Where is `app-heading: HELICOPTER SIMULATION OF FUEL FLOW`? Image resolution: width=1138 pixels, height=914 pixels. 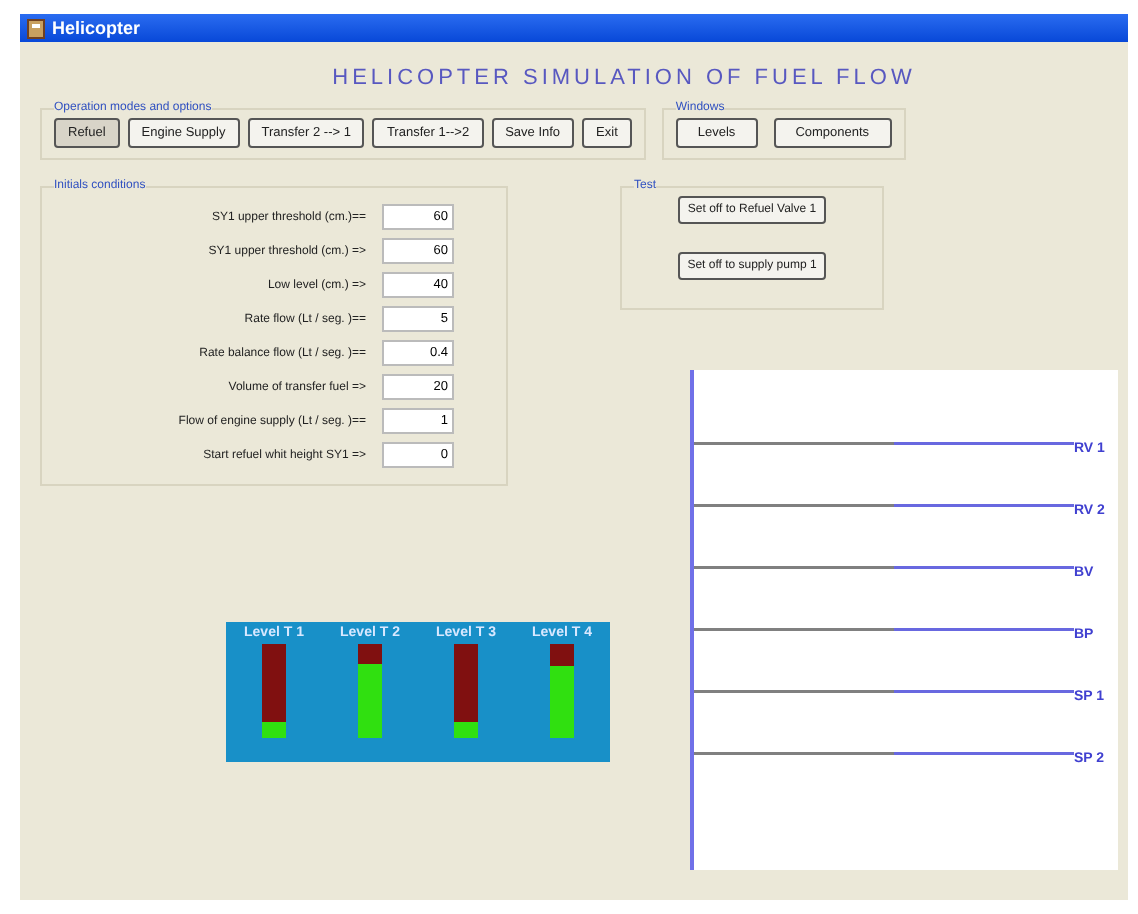 app-heading: HELICOPTER SIMULATION OF FUEL FLOW is located at coordinates (624, 78).